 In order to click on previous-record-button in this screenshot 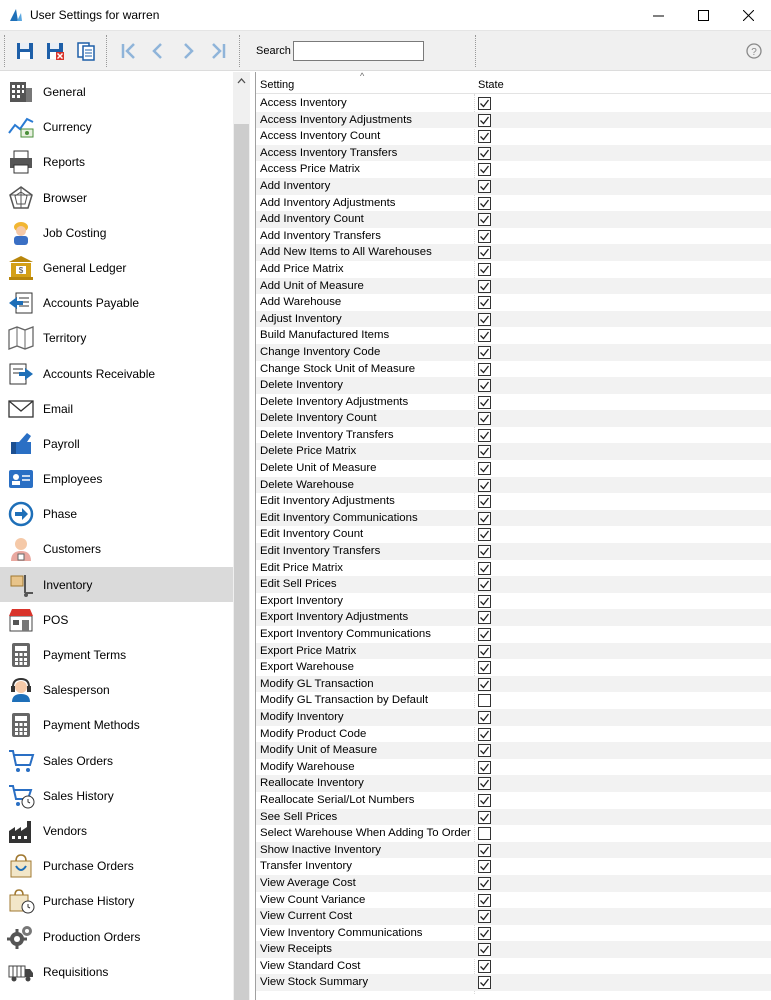, I will do `click(158, 51)`.